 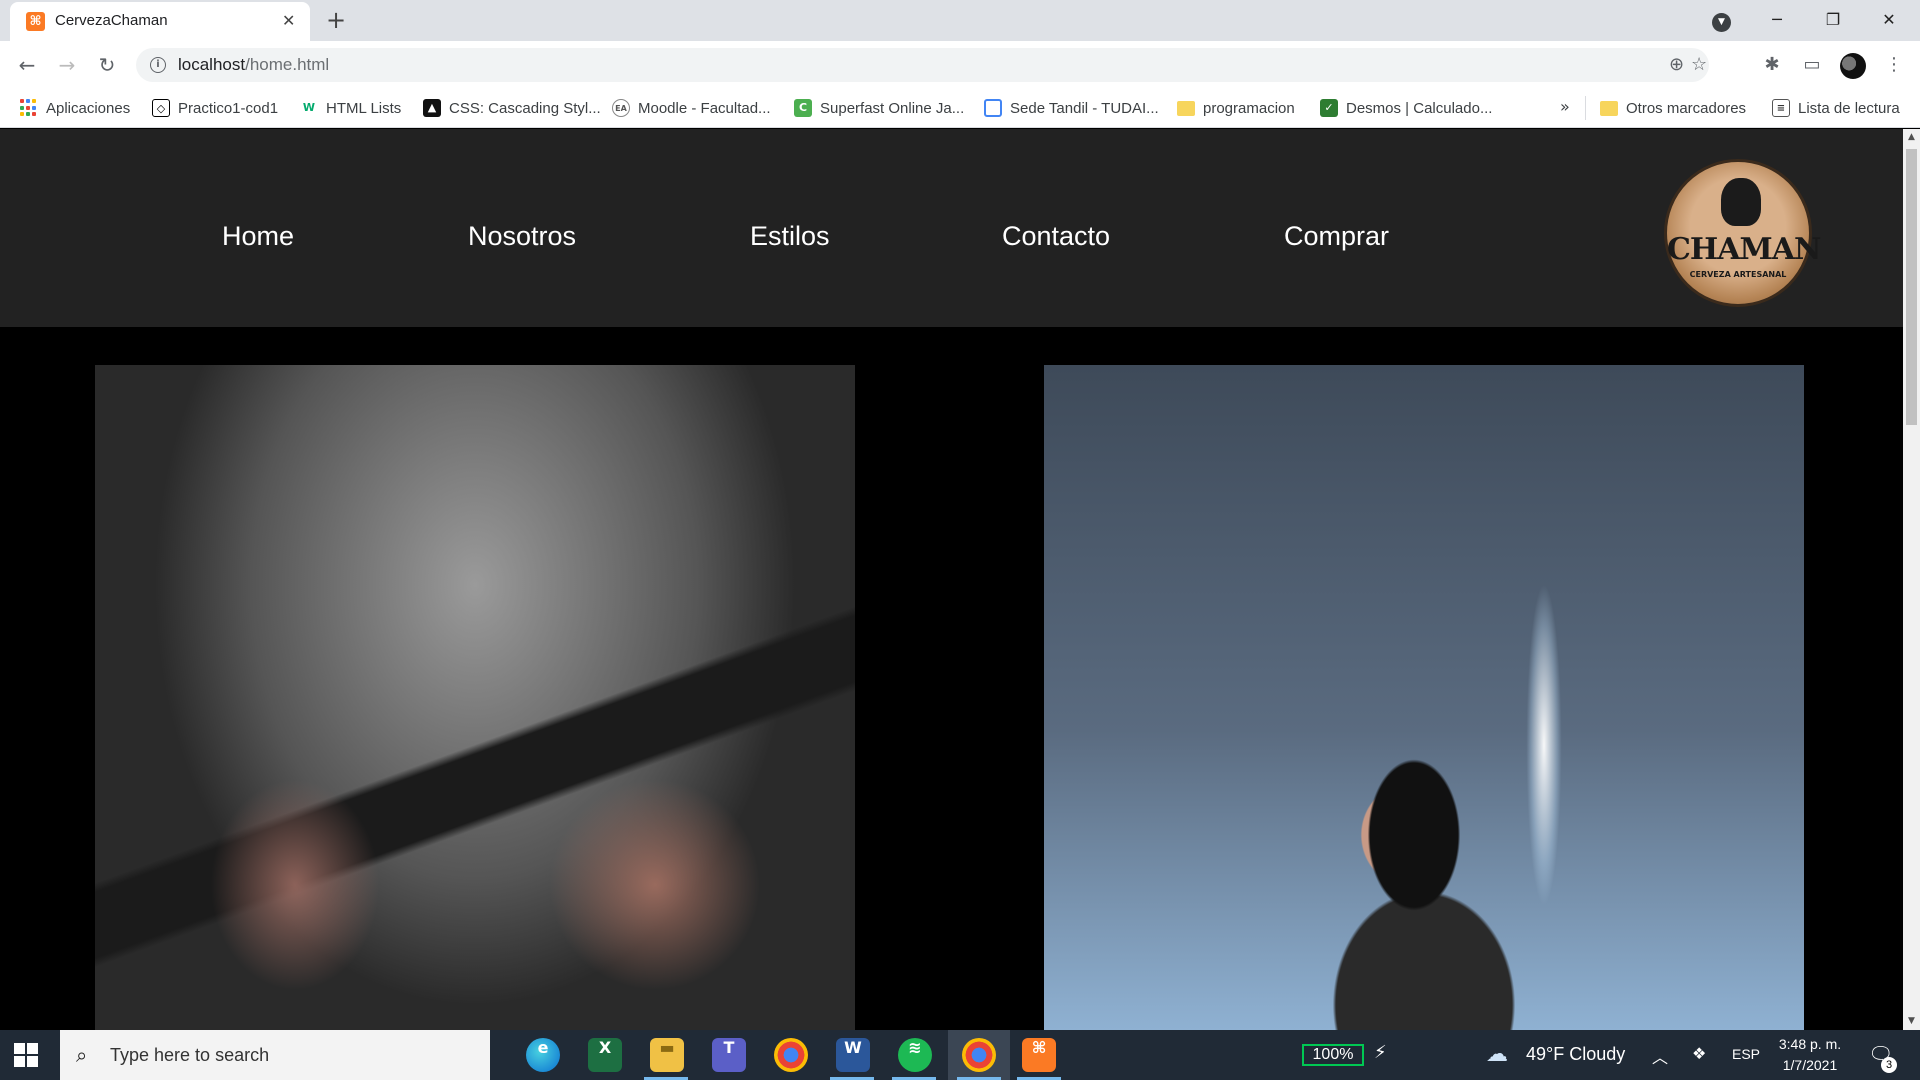 I want to click on profile-avatar, so click(x=1853, y=66).